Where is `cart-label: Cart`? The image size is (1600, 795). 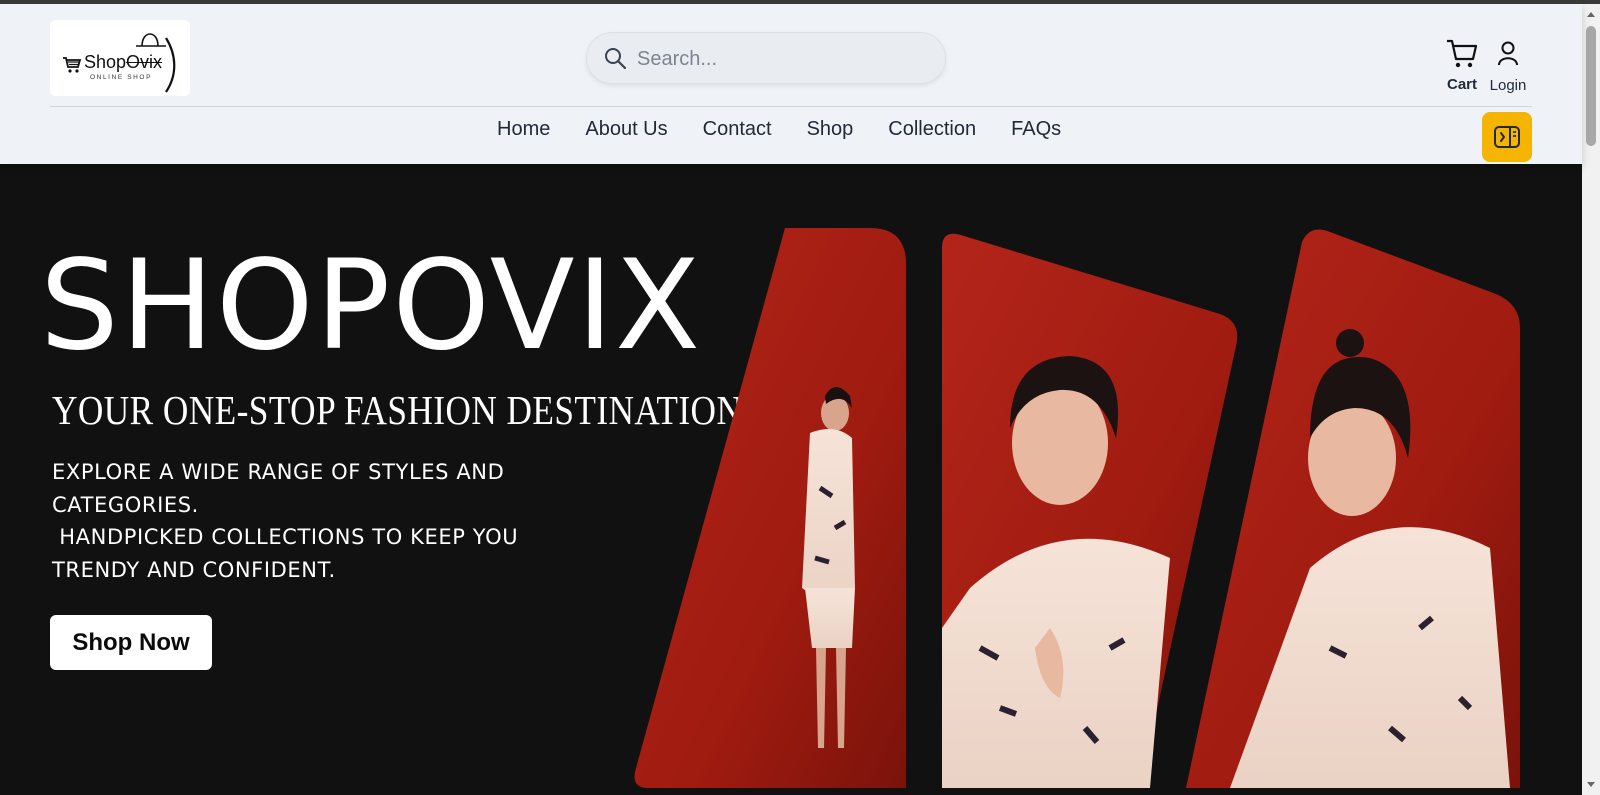
cart-label: Cart is located at coordinates (1461, 84).